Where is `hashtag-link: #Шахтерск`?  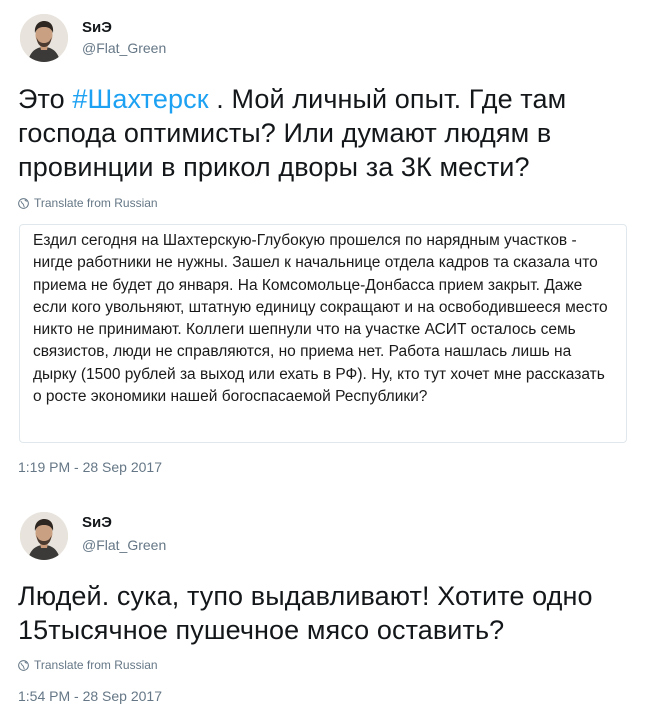
hashtag-link: #Шахтерск is located at coordinates (140, 99).